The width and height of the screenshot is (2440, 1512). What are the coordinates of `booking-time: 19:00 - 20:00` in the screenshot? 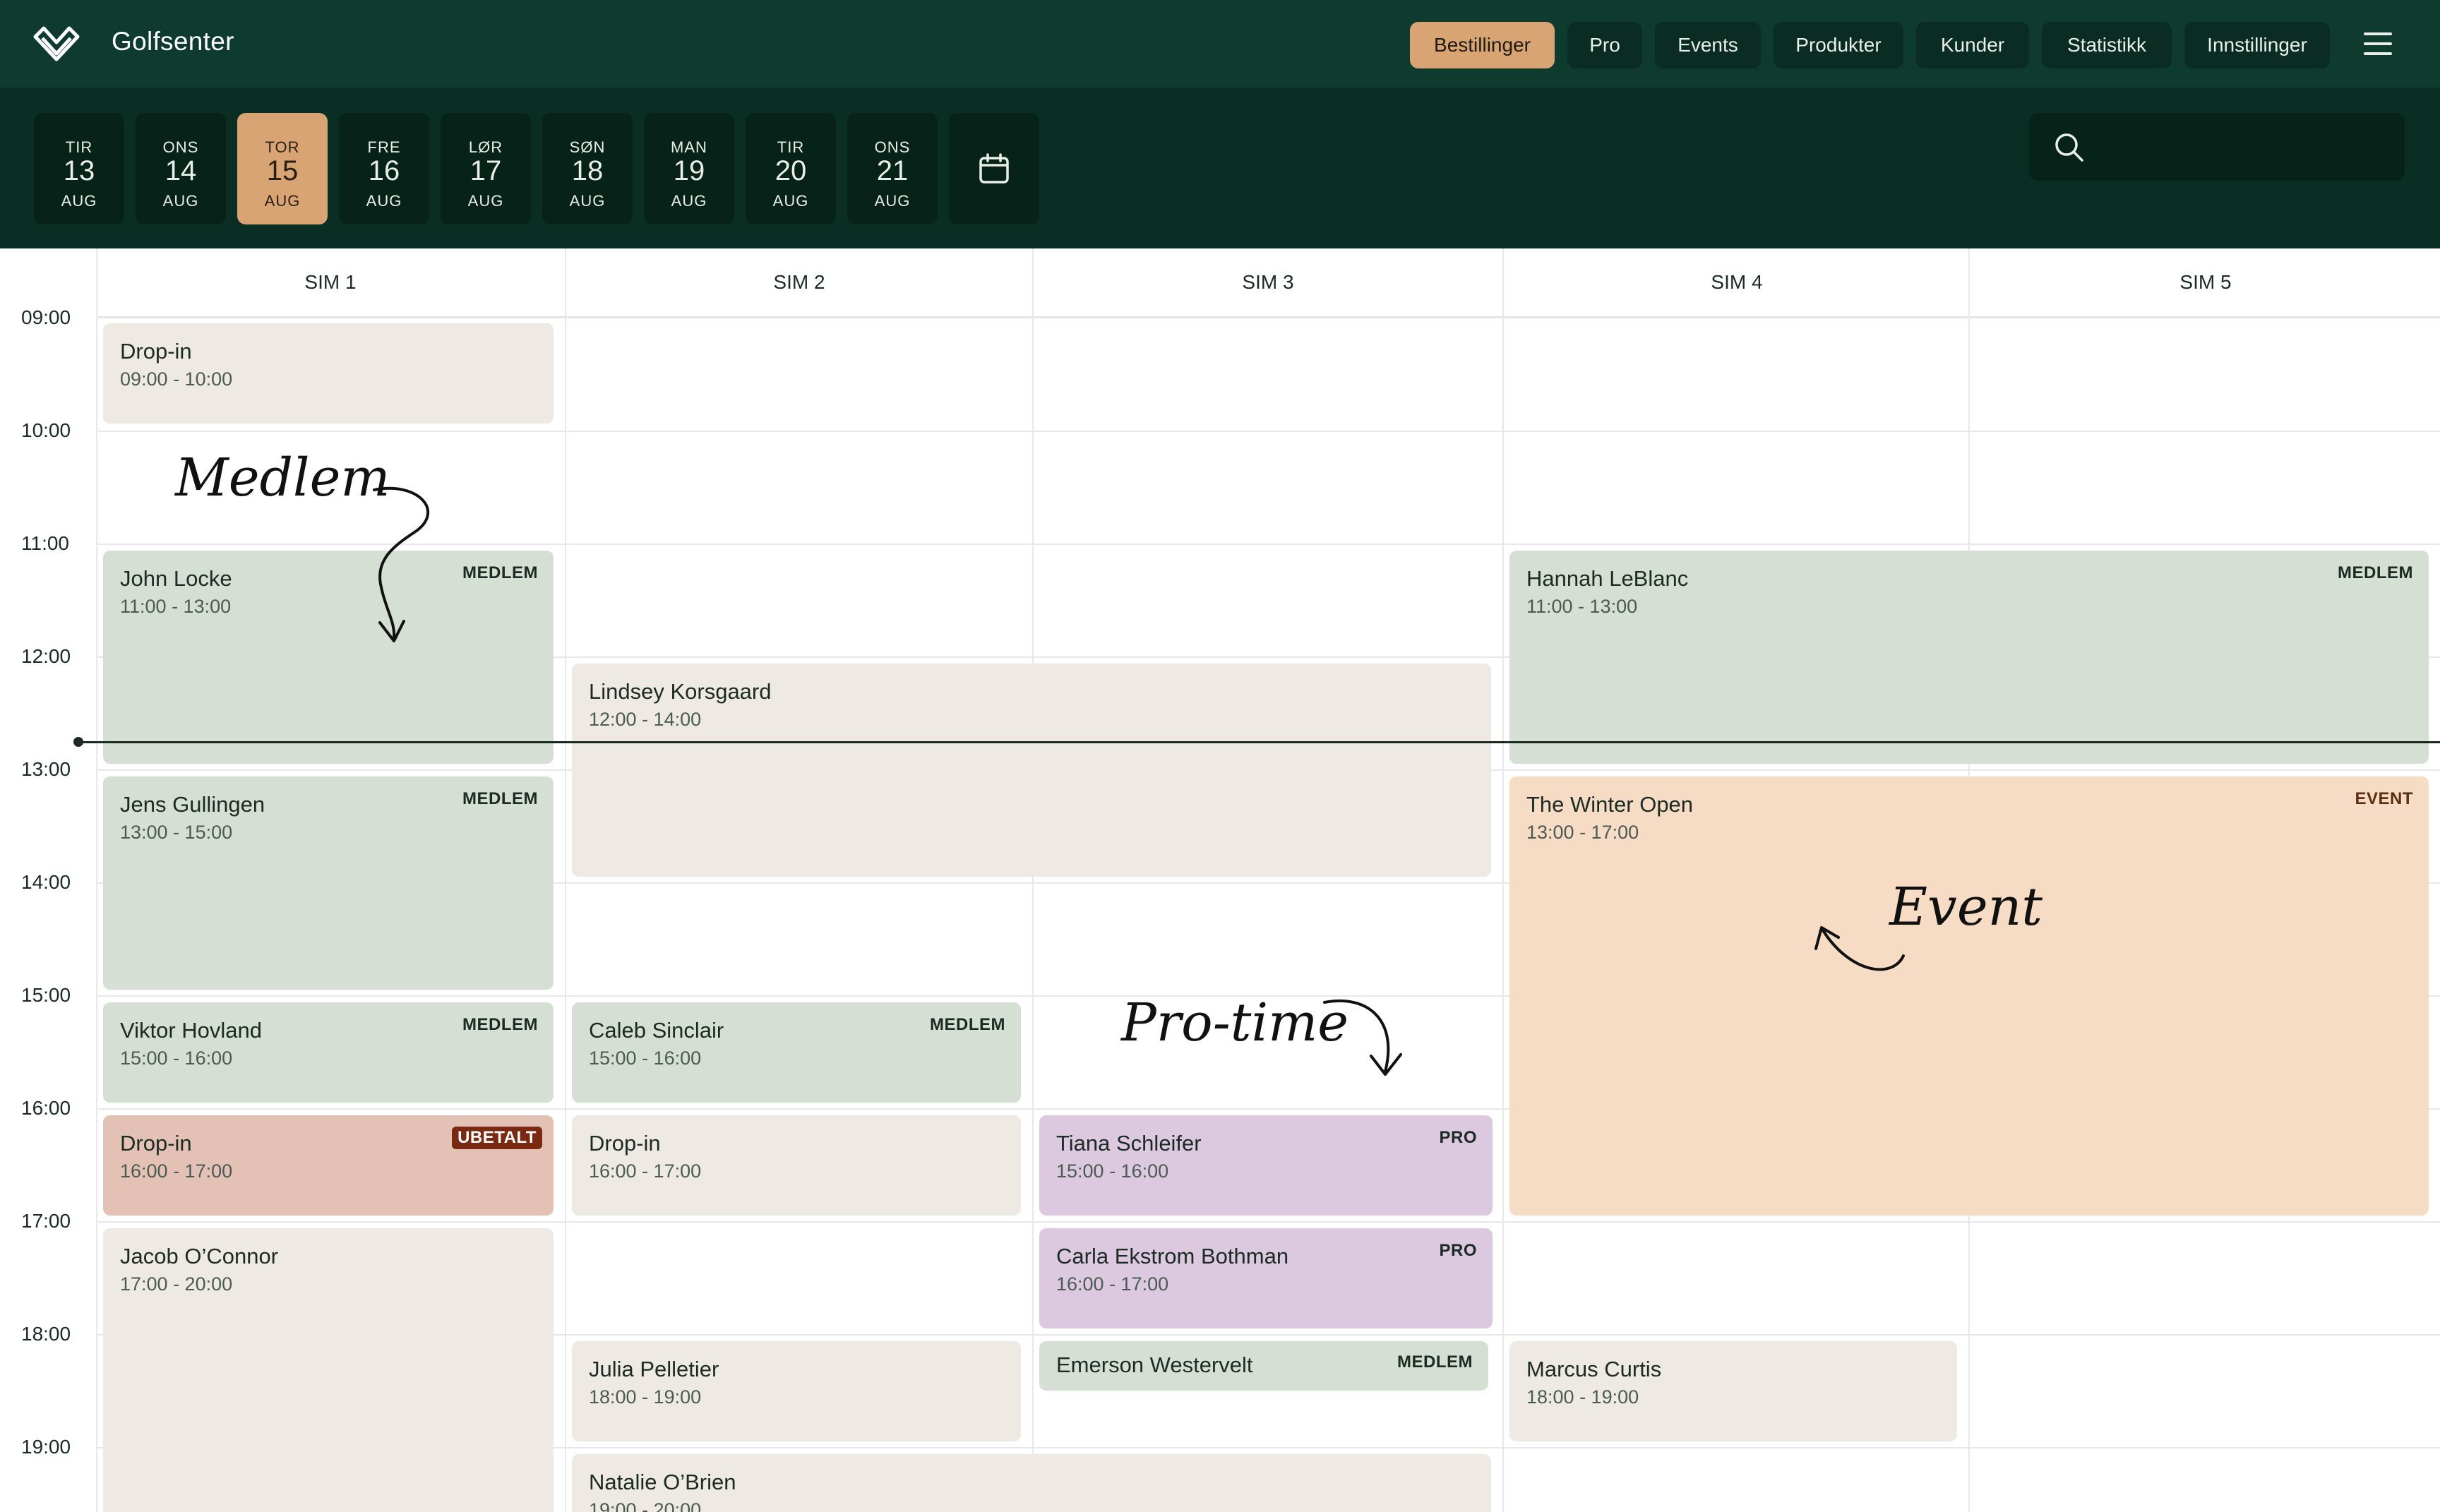 It's located at (645, 1506).